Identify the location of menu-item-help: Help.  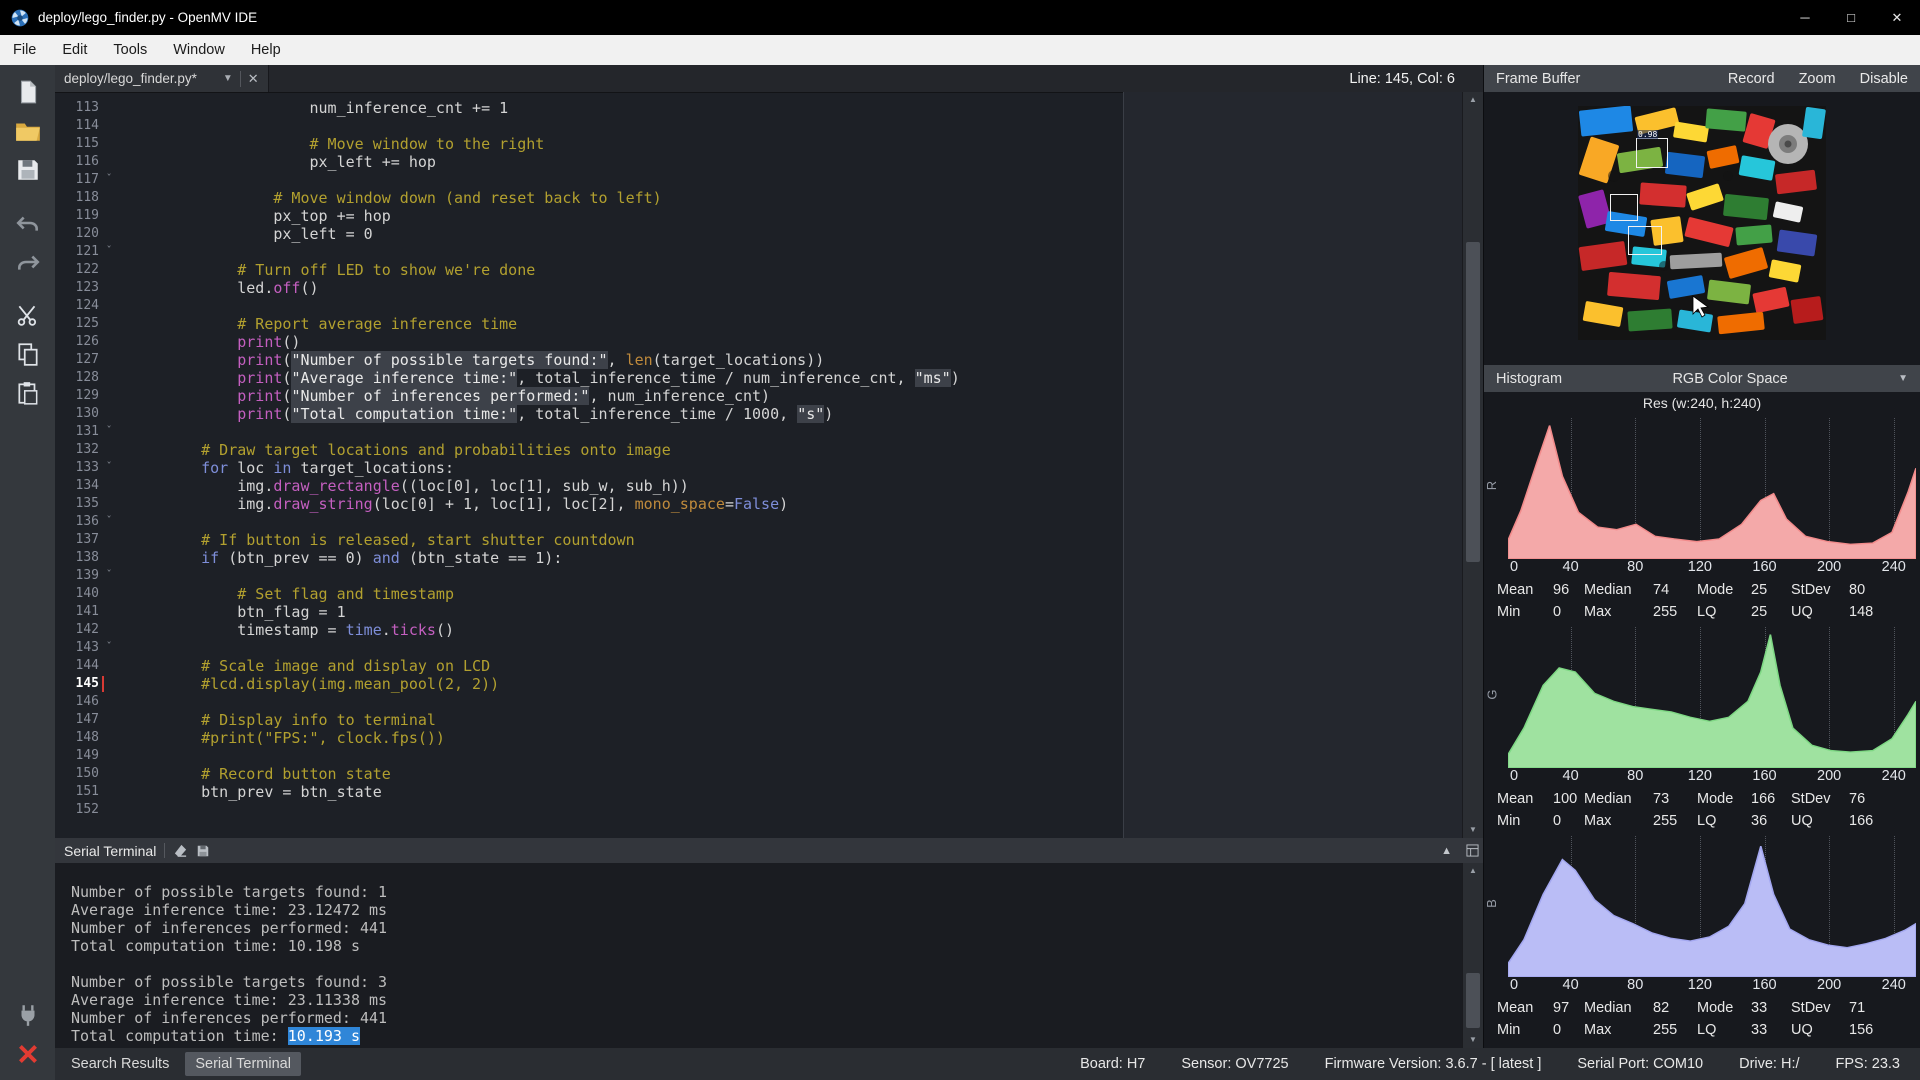
(266, 50).